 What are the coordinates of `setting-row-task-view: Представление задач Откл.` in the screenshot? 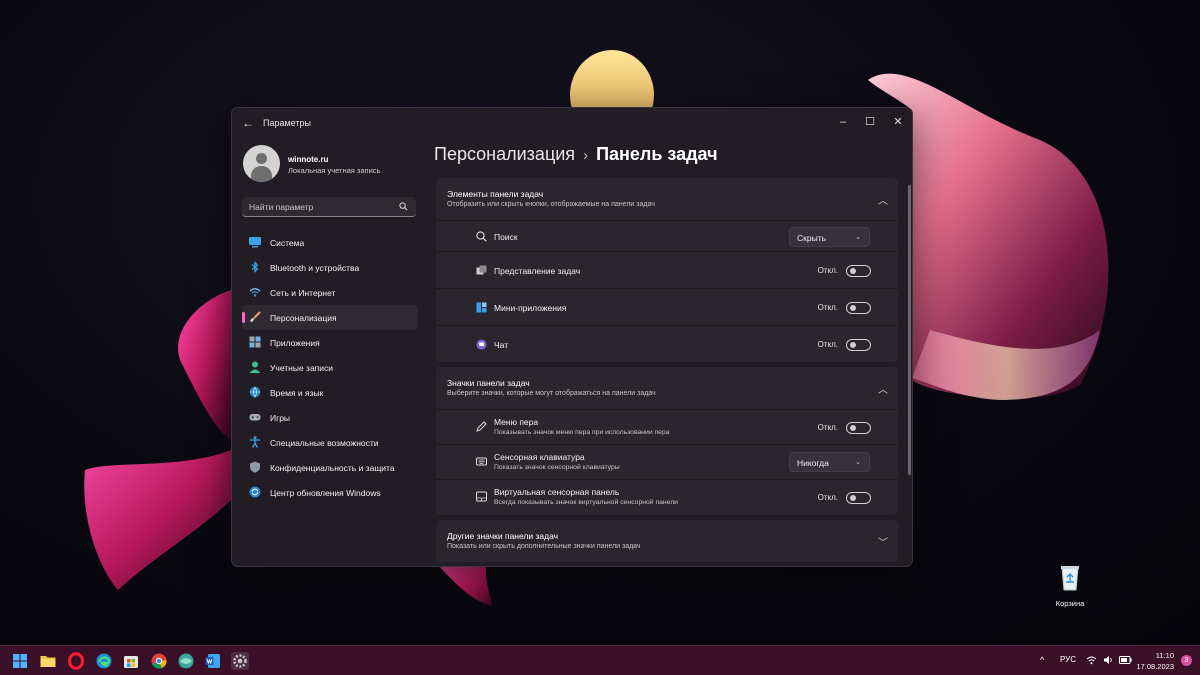 It's located at (667, 269).